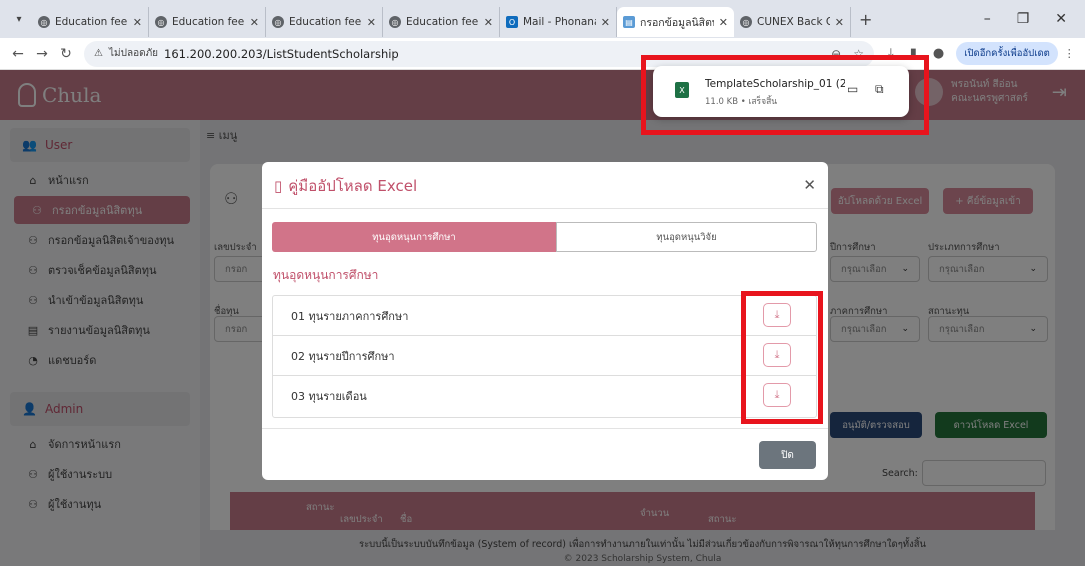  Describe the element at coordinates (278, 186) in the screenshot. I see `document-icon: ▯` at that location.